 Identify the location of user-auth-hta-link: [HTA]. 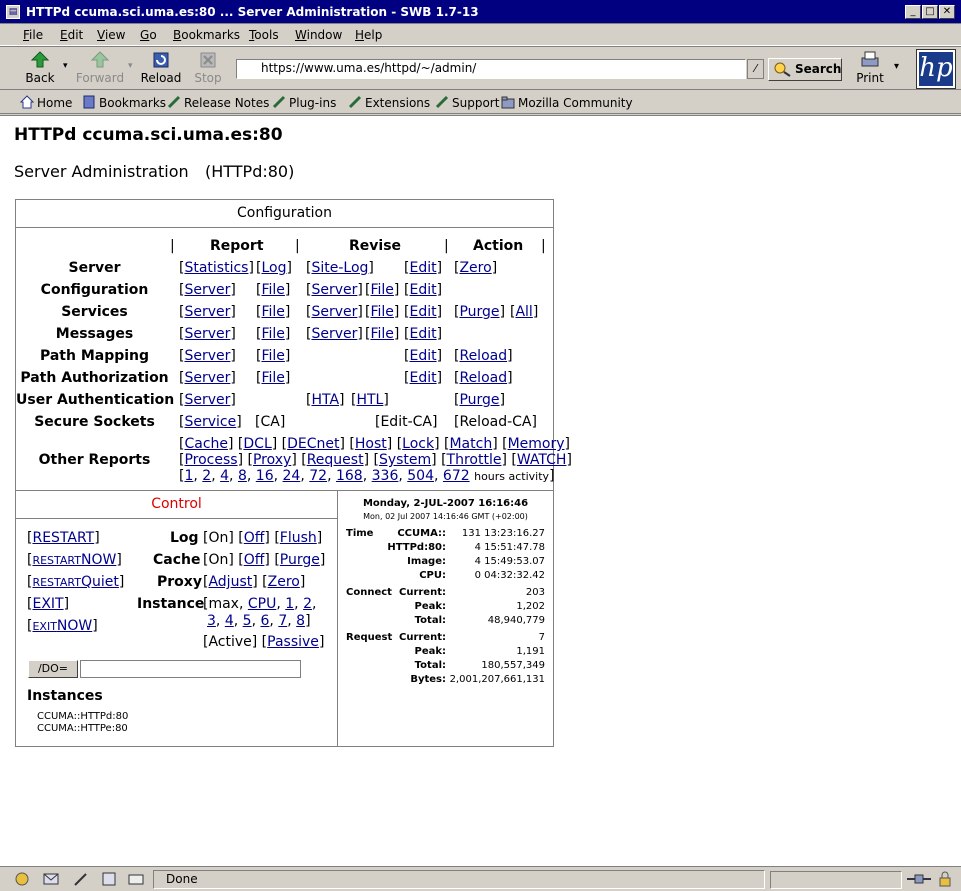
(325, 400).